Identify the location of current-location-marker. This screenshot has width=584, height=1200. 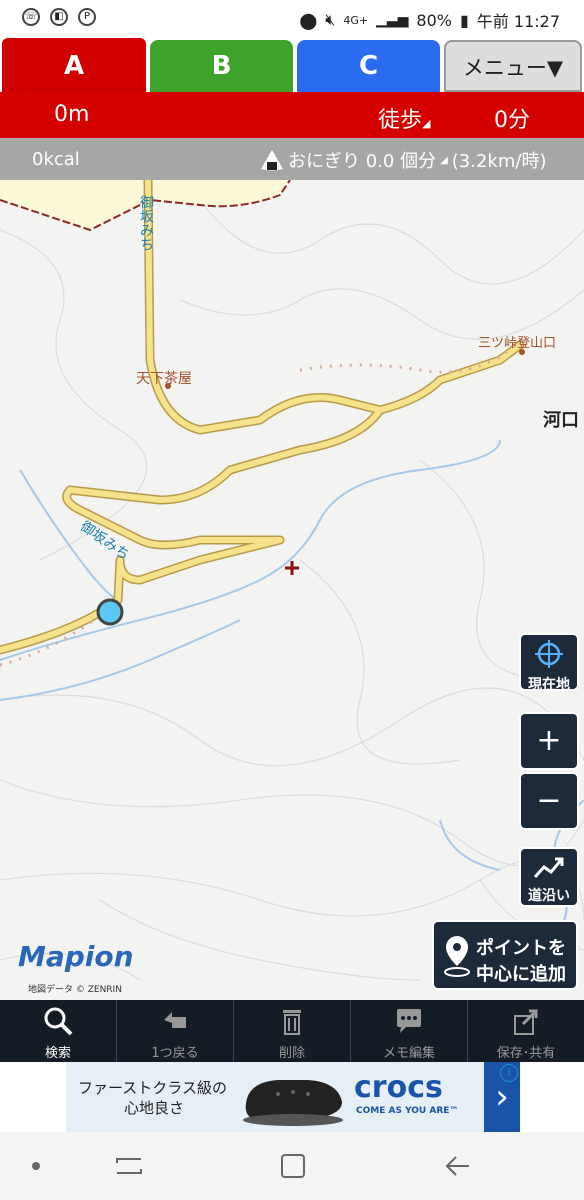
(110, 612).